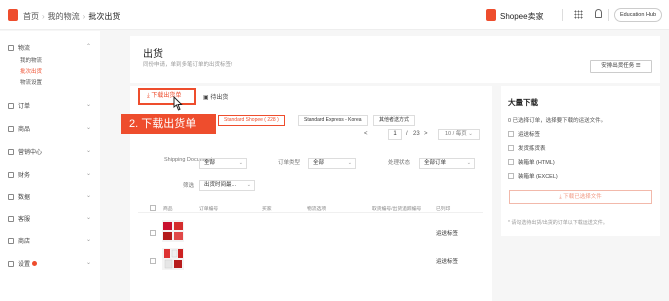 The image size is (669, 301). Describe the element at coordinates (215, 96) in the screenshot. I see `tab-pending-shipment: ▣ 待出货` at that location.